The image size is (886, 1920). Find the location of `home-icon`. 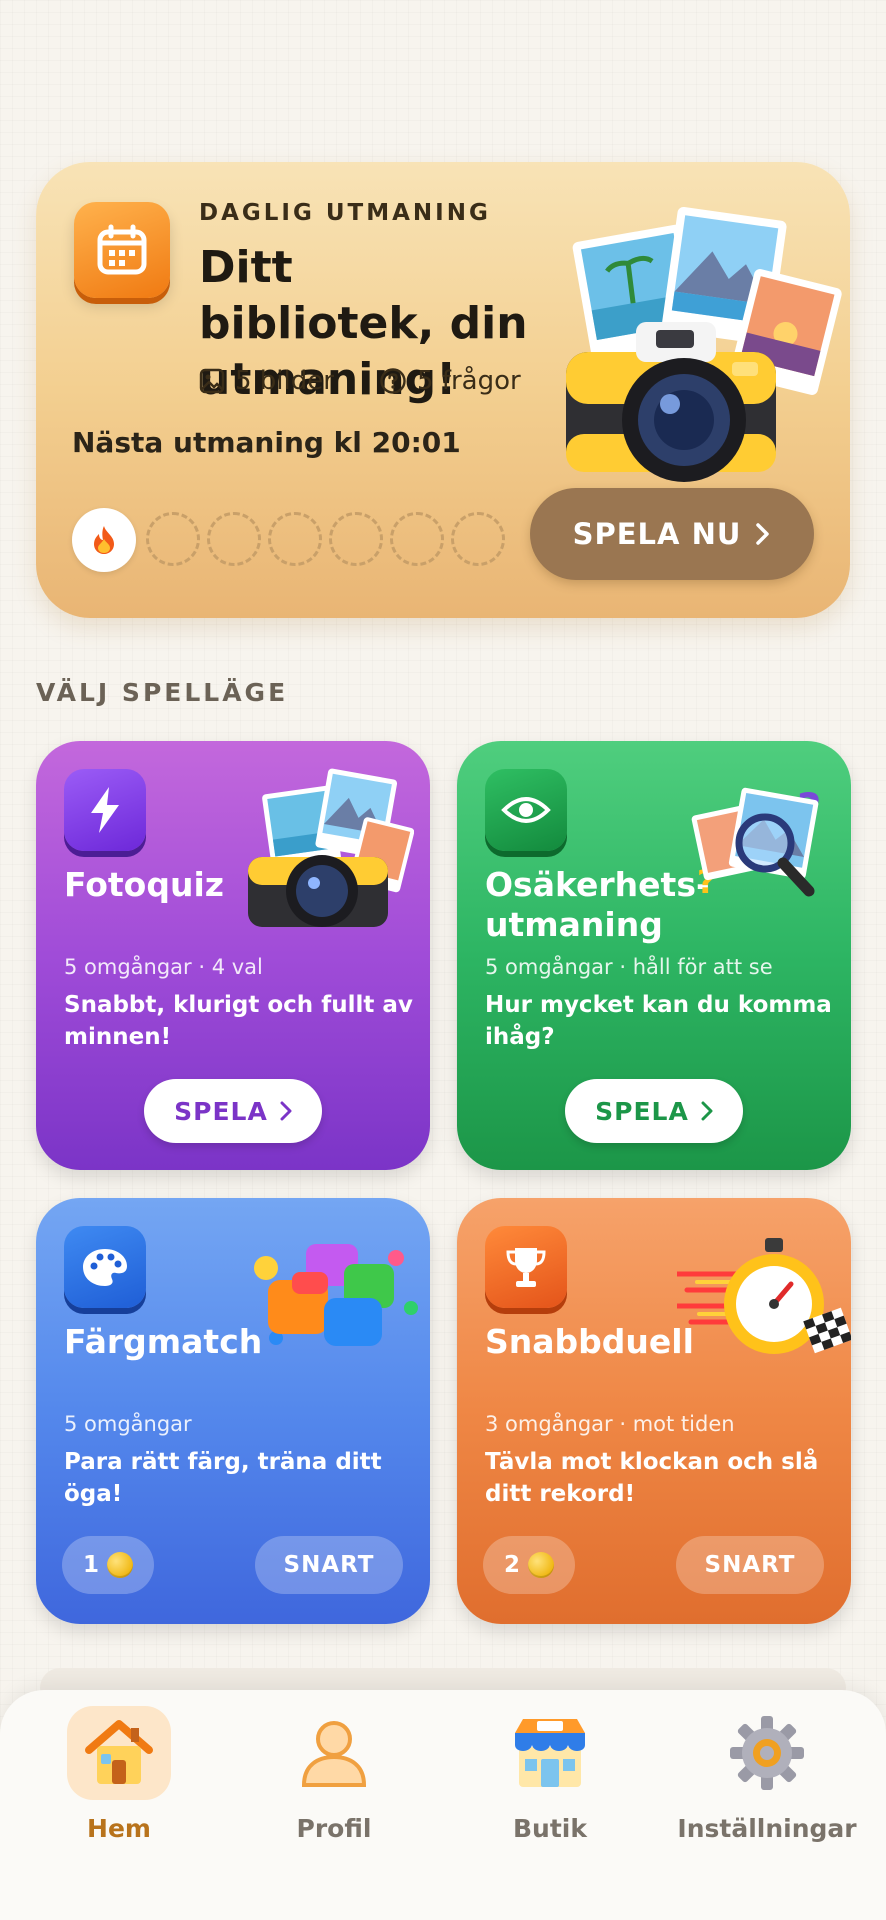

home-icon is located at coordinates (119, 1753).